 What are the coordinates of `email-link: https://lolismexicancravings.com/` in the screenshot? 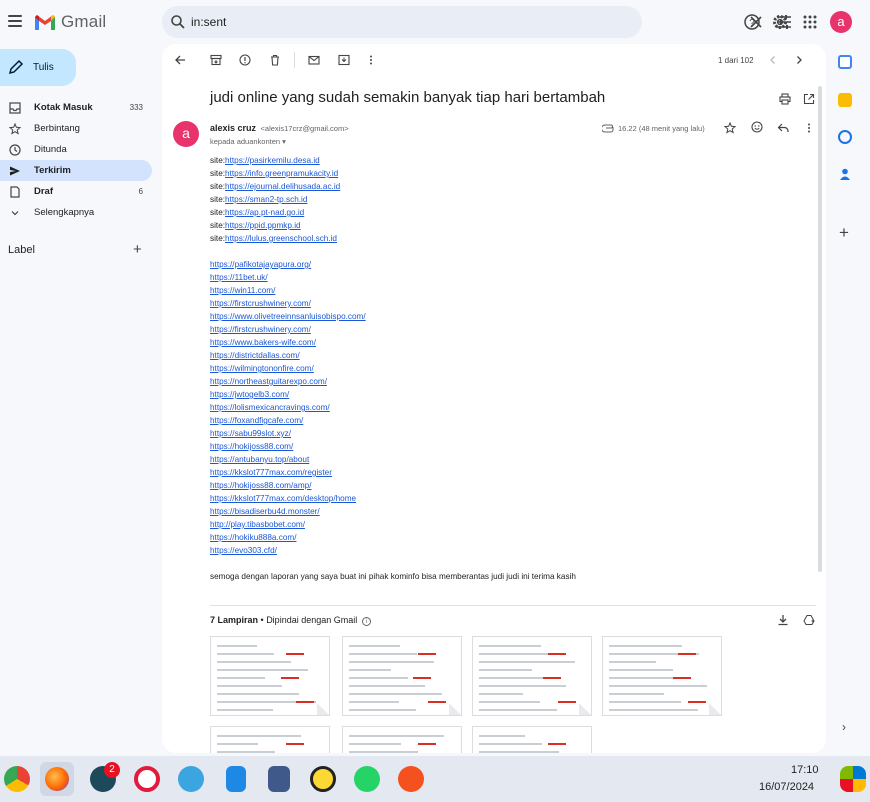 It's located at (270, 407).